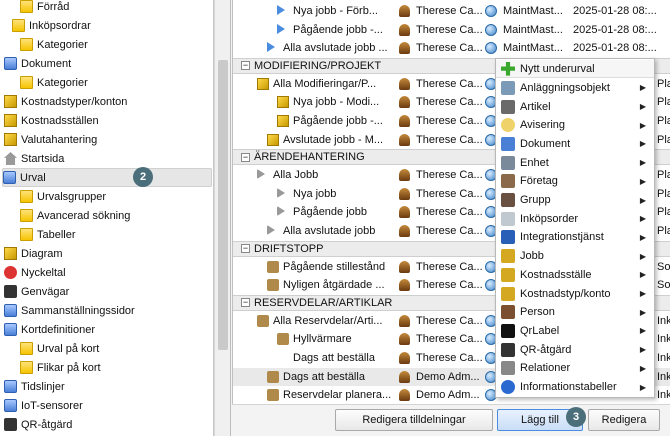 The image size is (670, 436). Describe the element at coordinates (60, 25) in the screenshot. I see `tree-item-label: Inköpsordrar` at that location.